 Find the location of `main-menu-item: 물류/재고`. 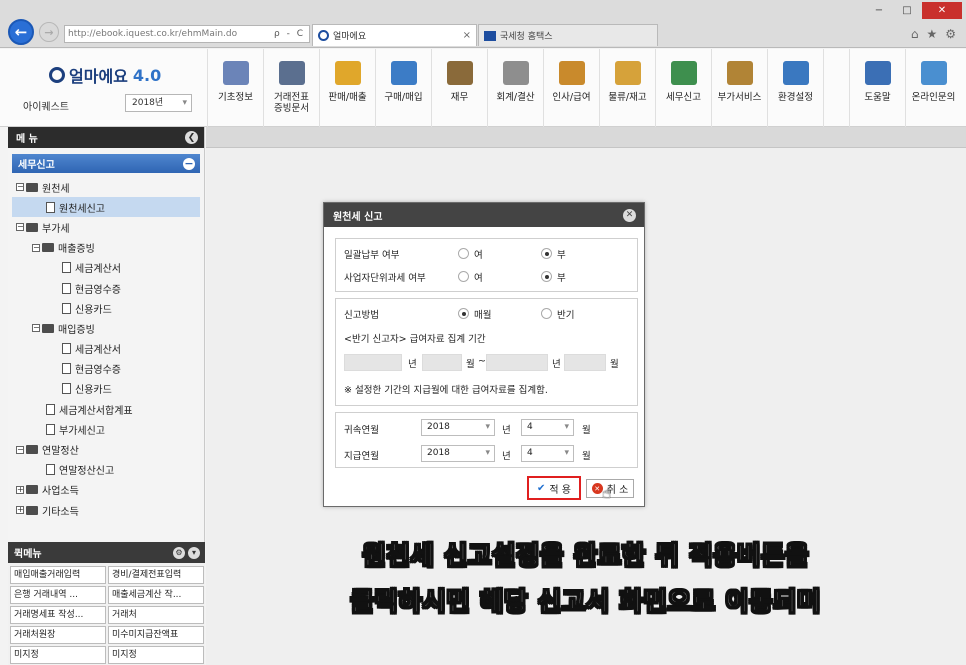

main-menu-item: 물류/재고 is located at coordinates (627, 88).